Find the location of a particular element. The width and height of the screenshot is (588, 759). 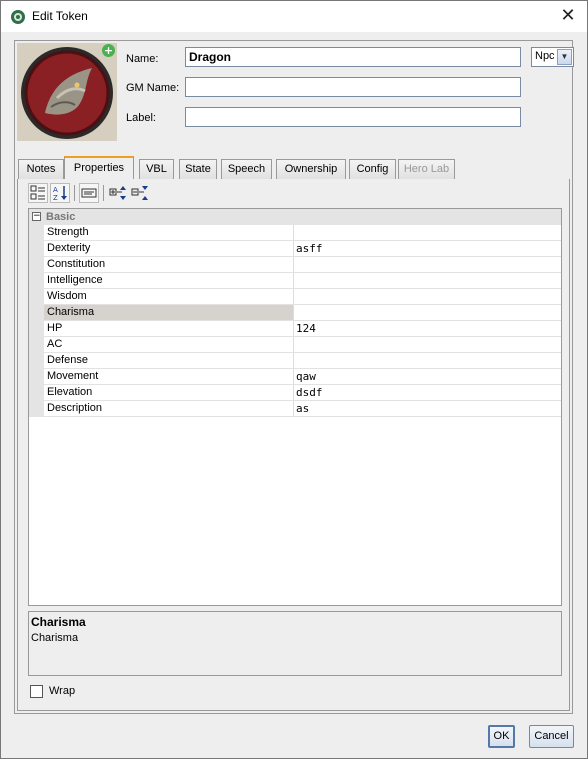

property-row-elevation: Elevation dsdf is located at coordinates (302, 393).